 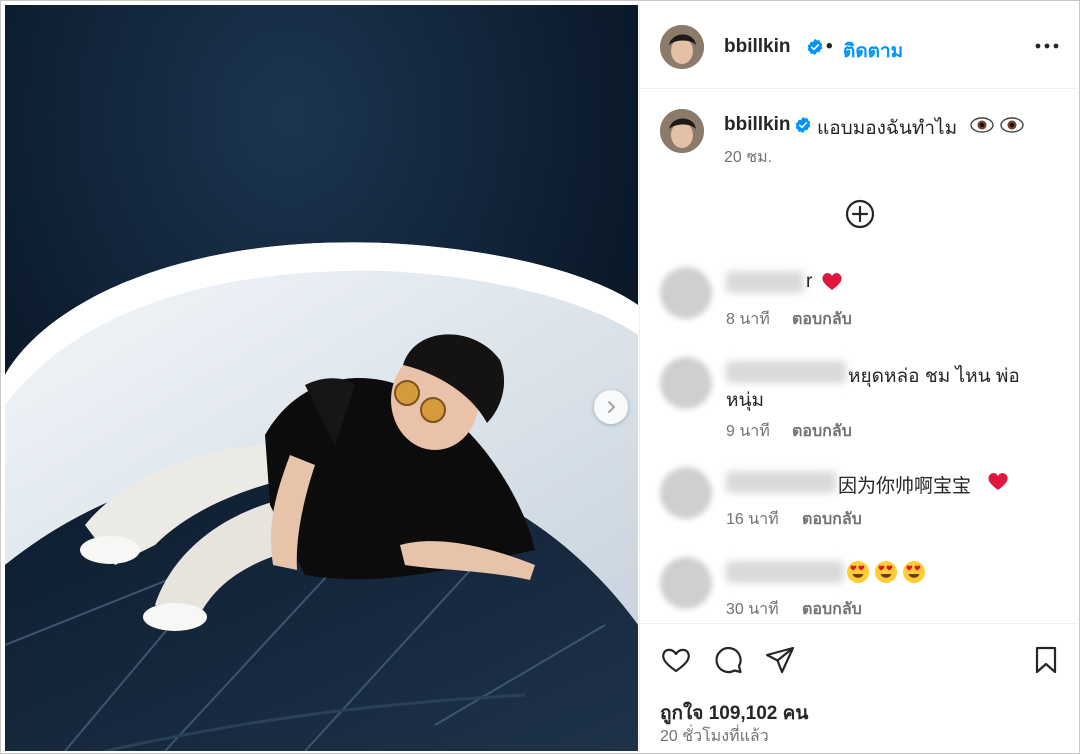 I want to click on post-header: bbillkin • ติดตาม, so click(x=859, y=47).